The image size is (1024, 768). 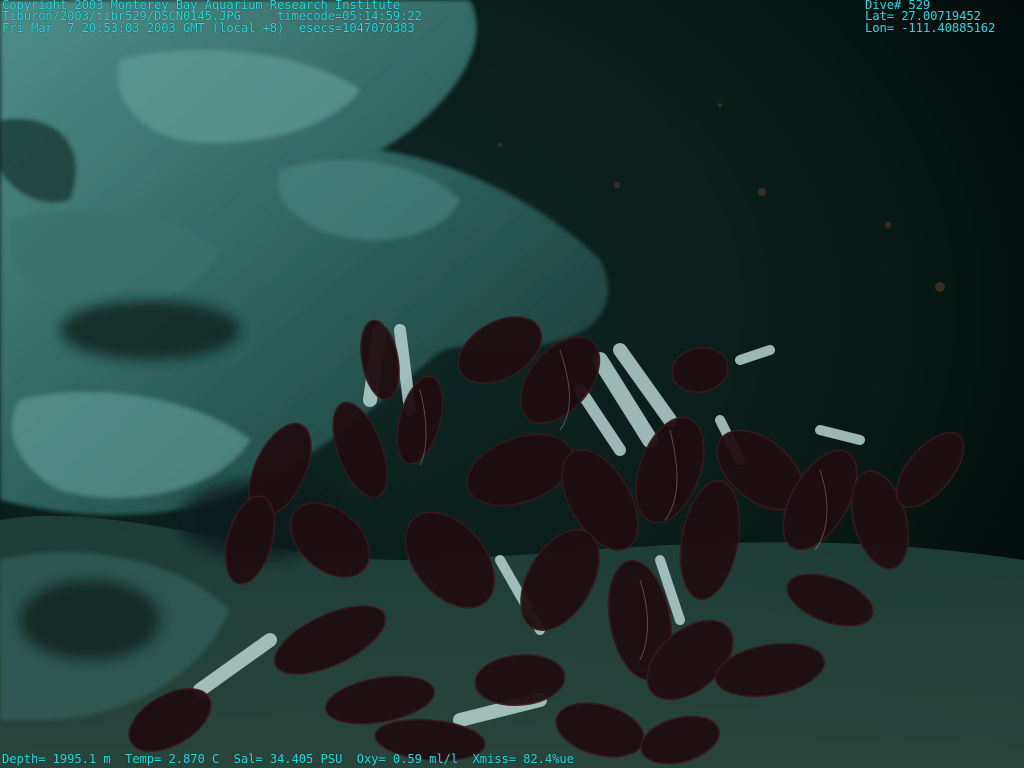 What do you see at coordinates (172, 759) in the screenshot?
I see `temperature-text: Temp= 2.870 C` at bounding box center [172, 759].